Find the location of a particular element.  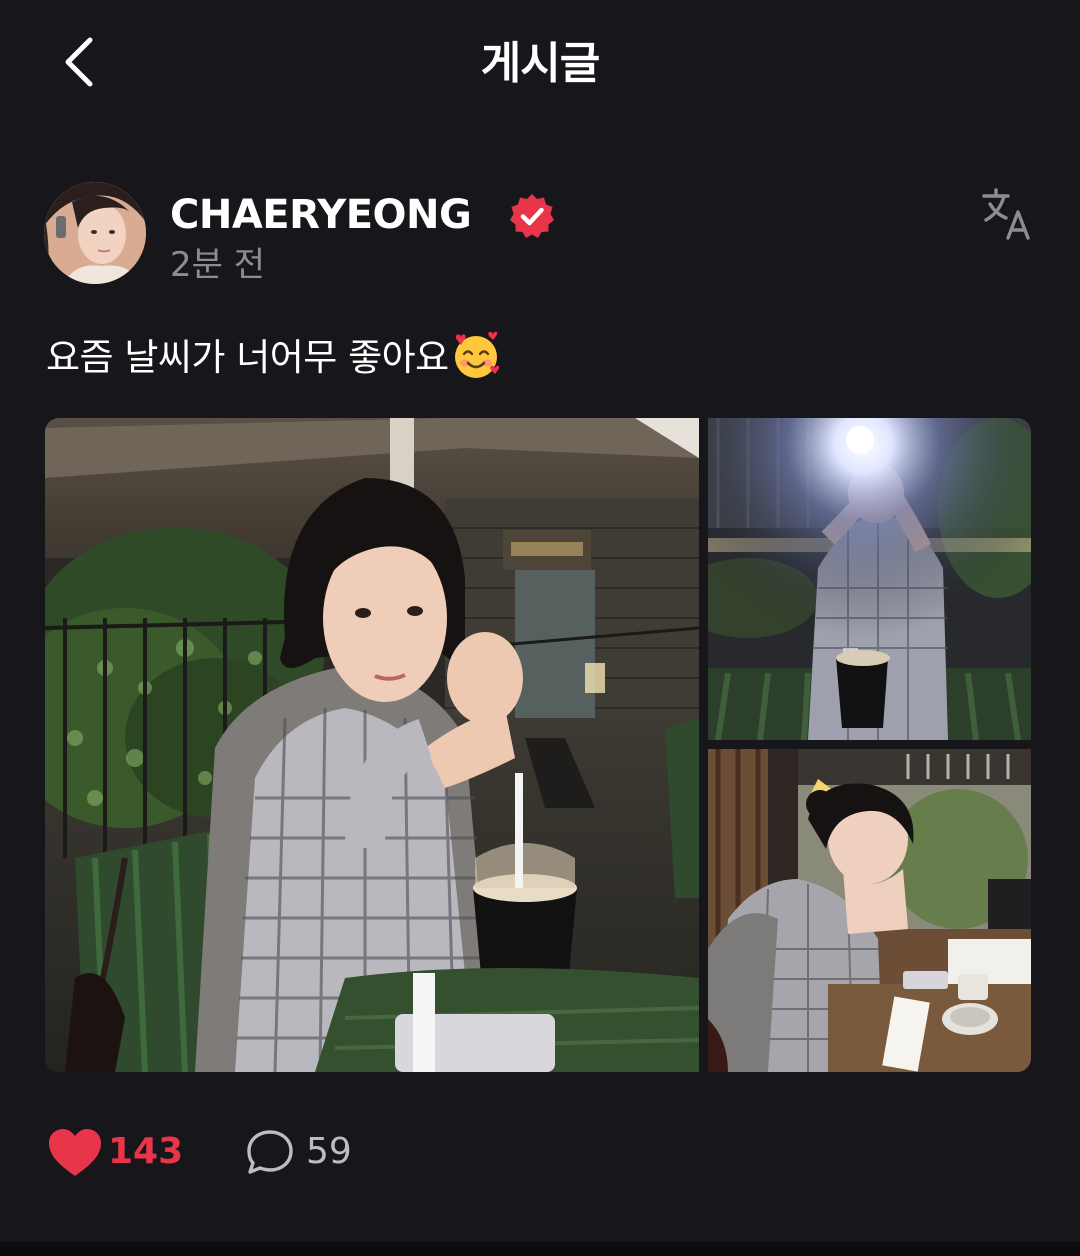

photo-top-right-image is located at coordinates (869, 579).